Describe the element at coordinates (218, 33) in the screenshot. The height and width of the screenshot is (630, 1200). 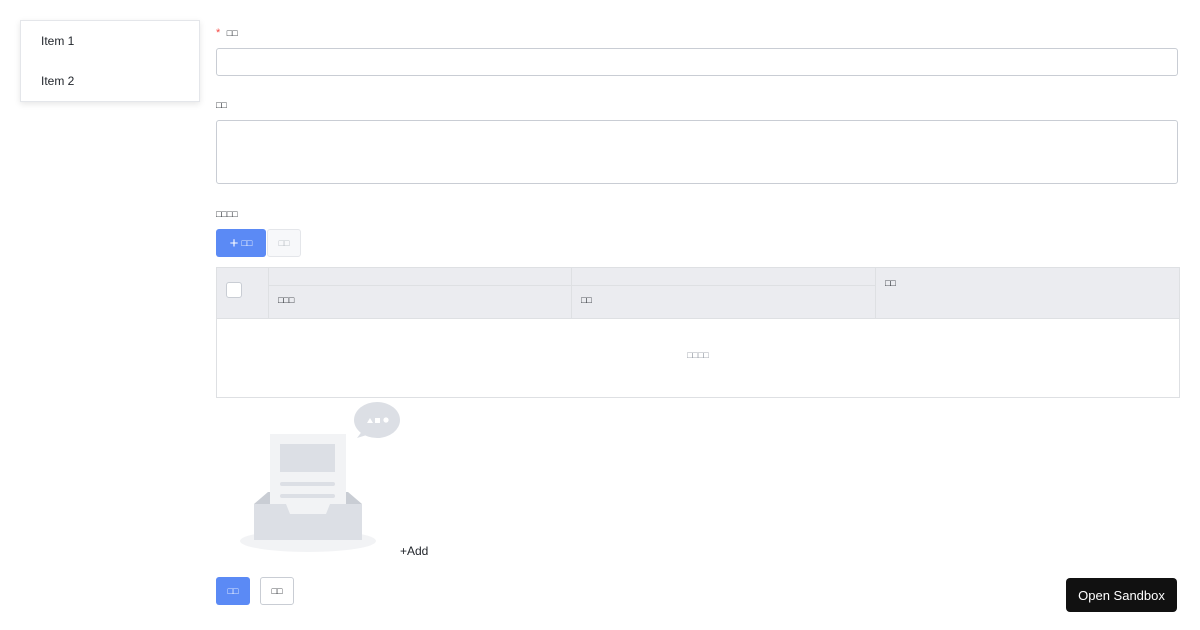
I see `required-mark: *` at that location.